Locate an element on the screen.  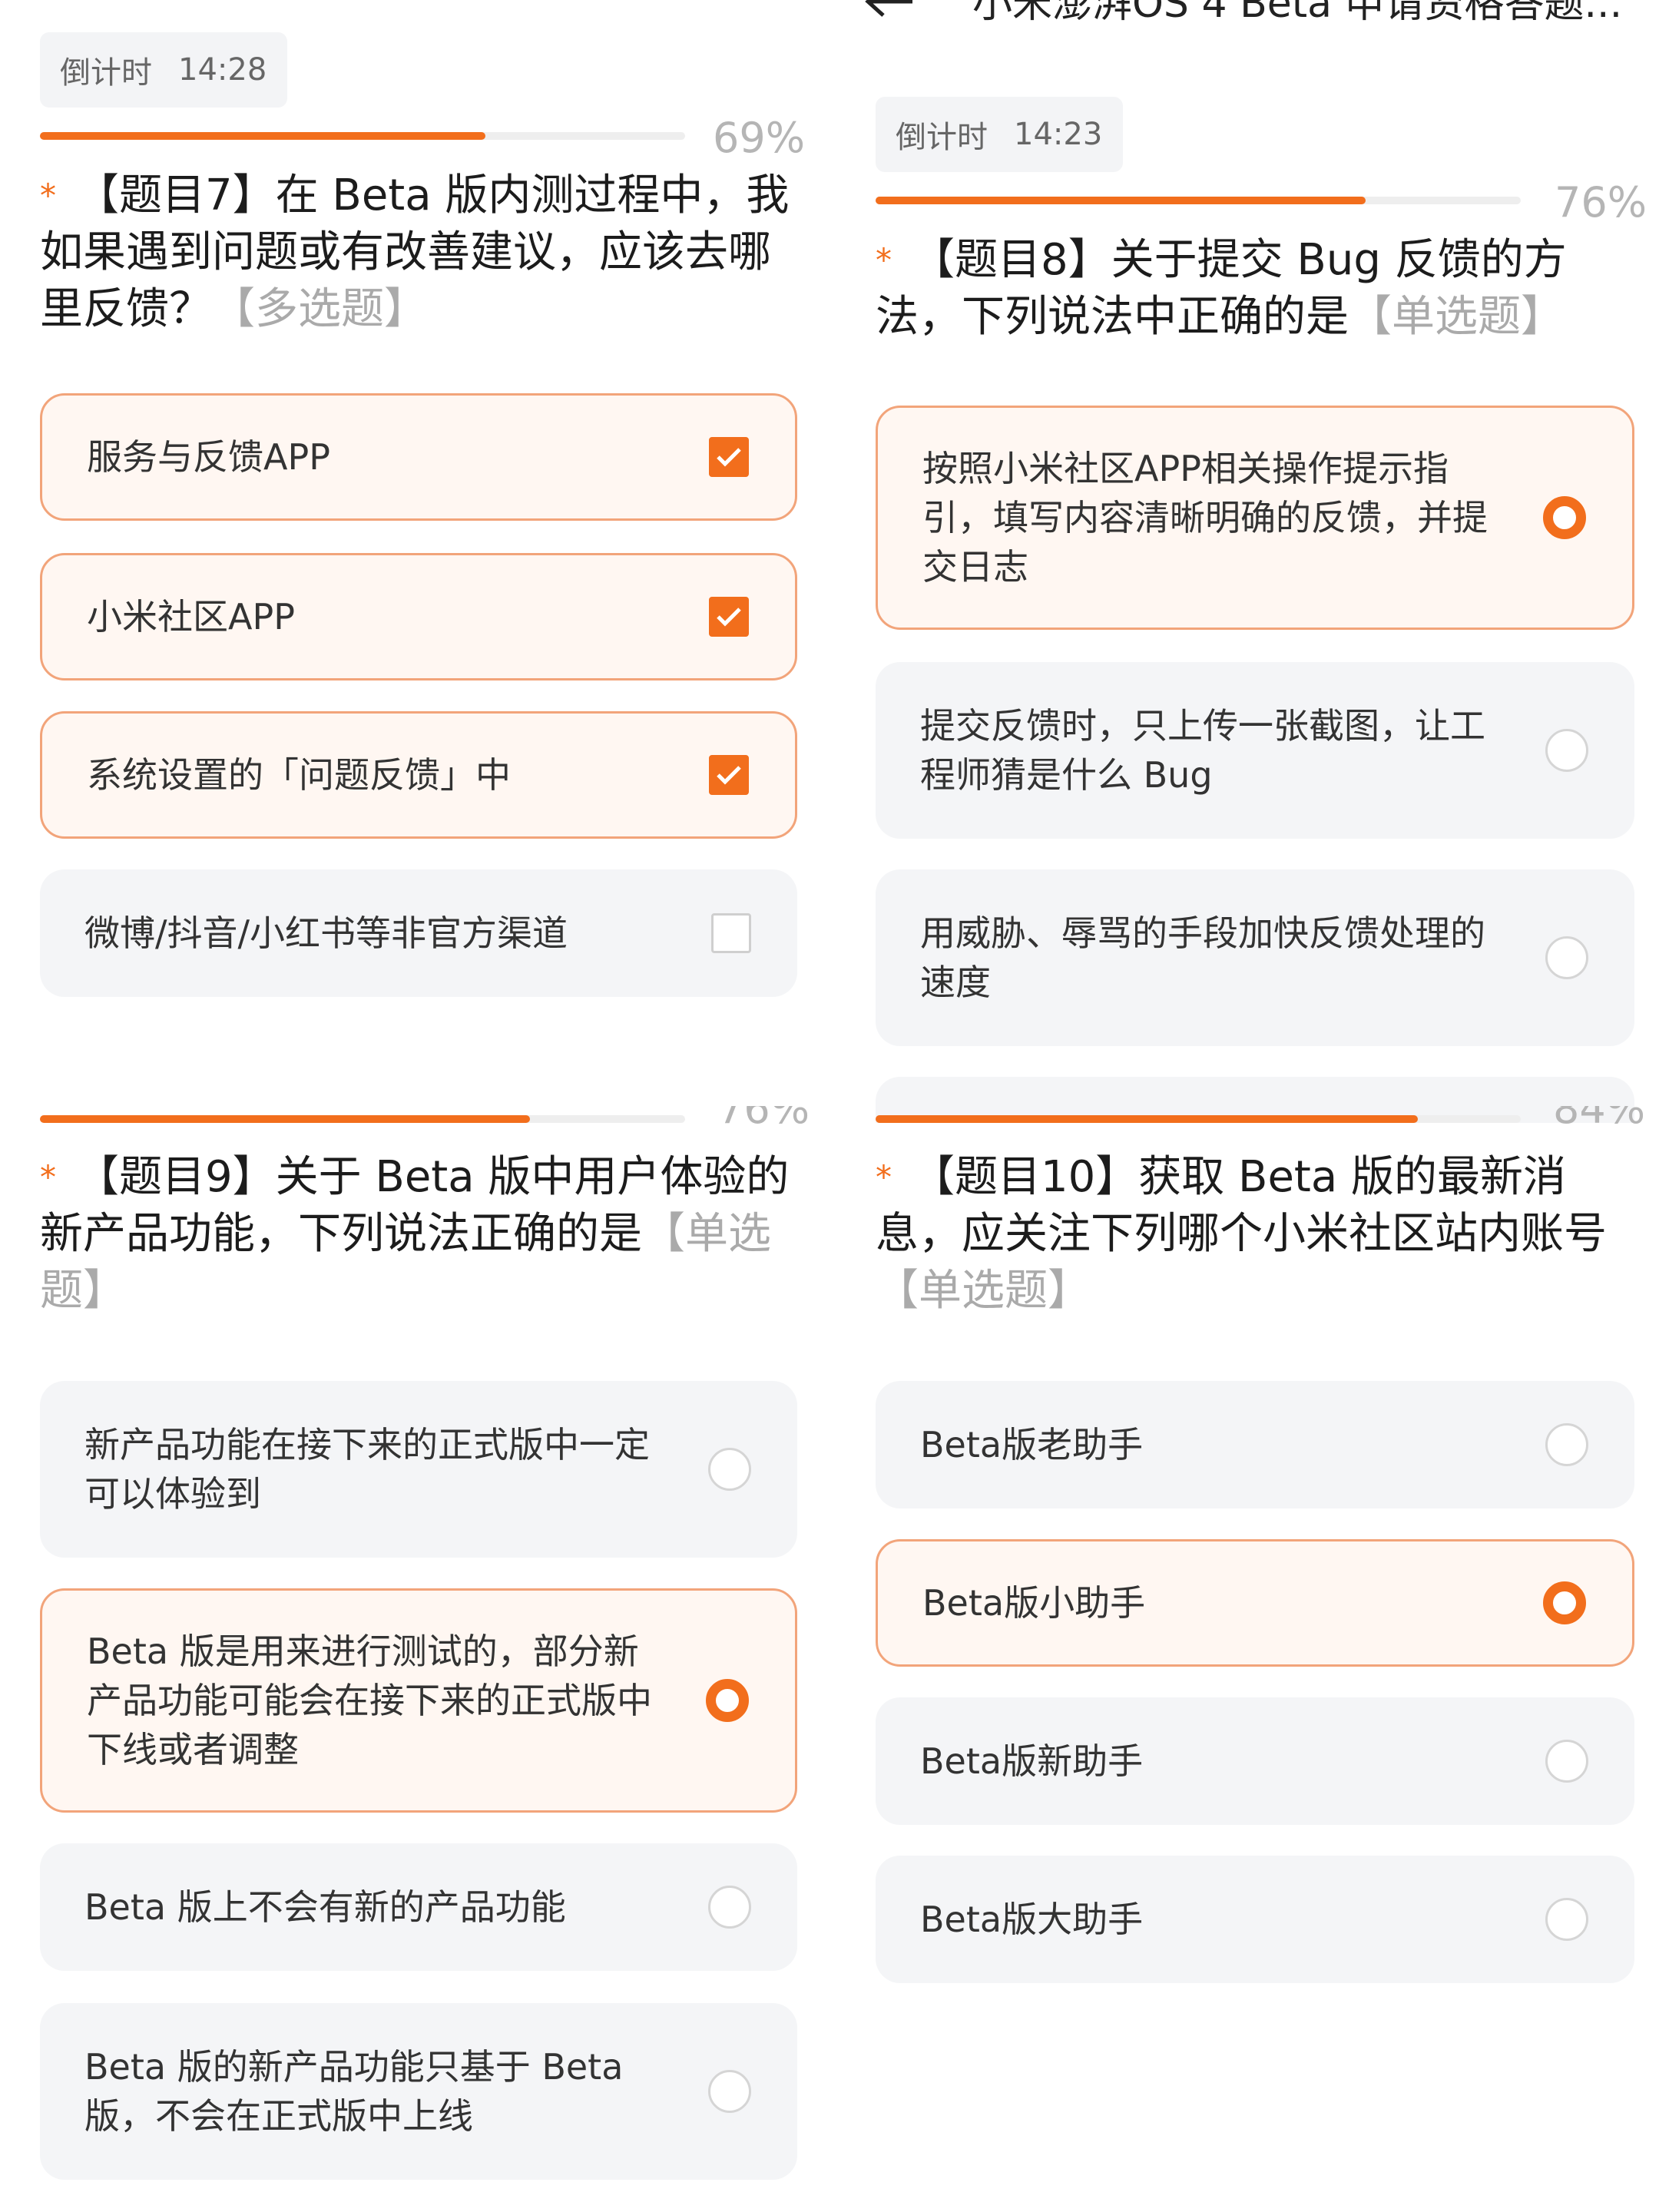
question-title: * 【题目9】关于 Beta 版中用户体验的新产品功能，下列说法正确的是【单选题】 is located at coordinates (417, 1235).